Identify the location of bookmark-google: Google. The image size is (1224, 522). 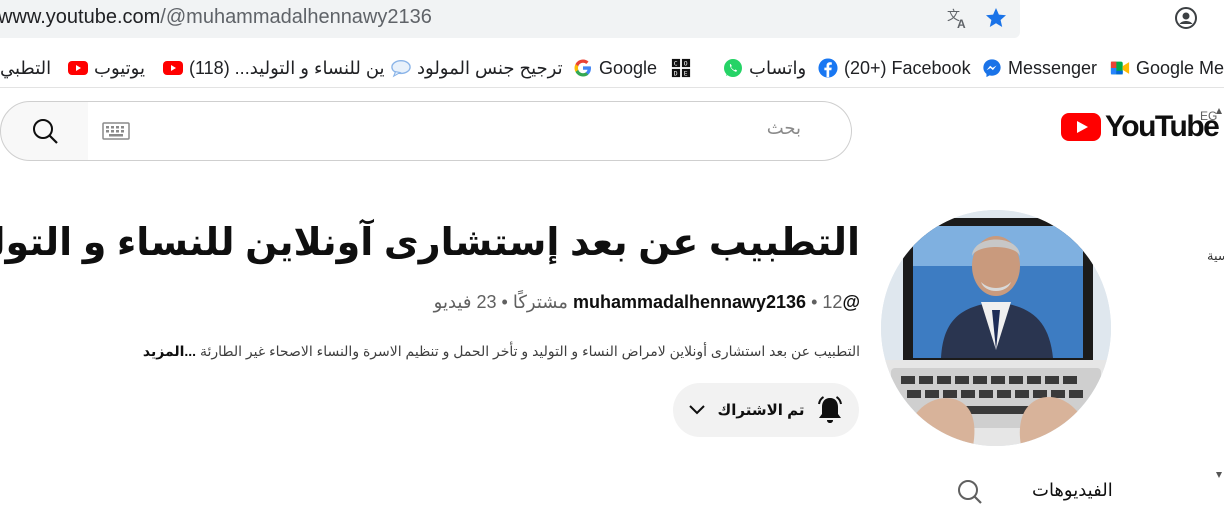
(615, 68).